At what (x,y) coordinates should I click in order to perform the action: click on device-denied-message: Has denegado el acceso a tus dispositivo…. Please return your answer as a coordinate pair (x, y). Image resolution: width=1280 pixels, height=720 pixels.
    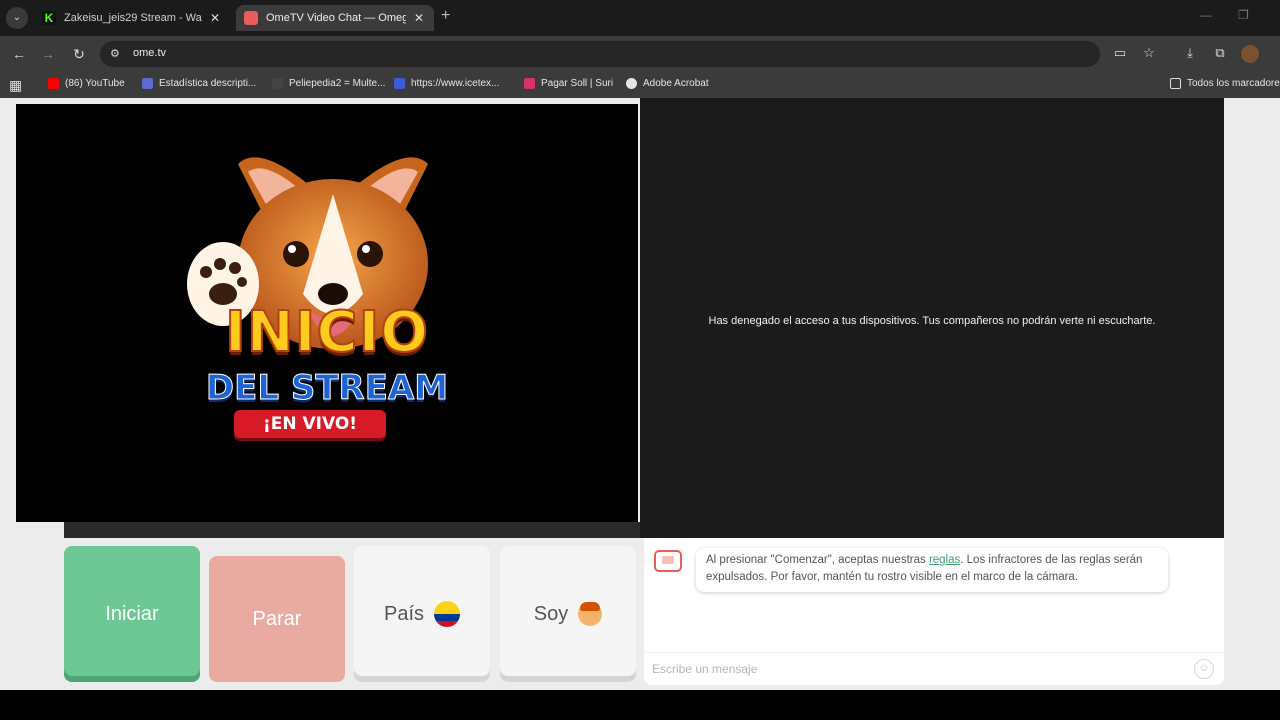
    Looking at the image, I should click on (932, 321).